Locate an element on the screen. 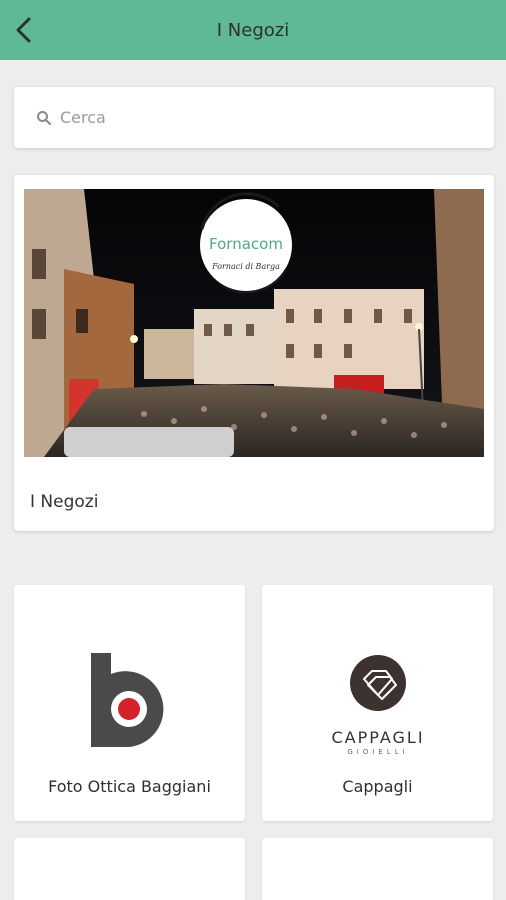 This screenshot has height=900, width=506. arrow-back-icon is located at coordinates (23, 30).